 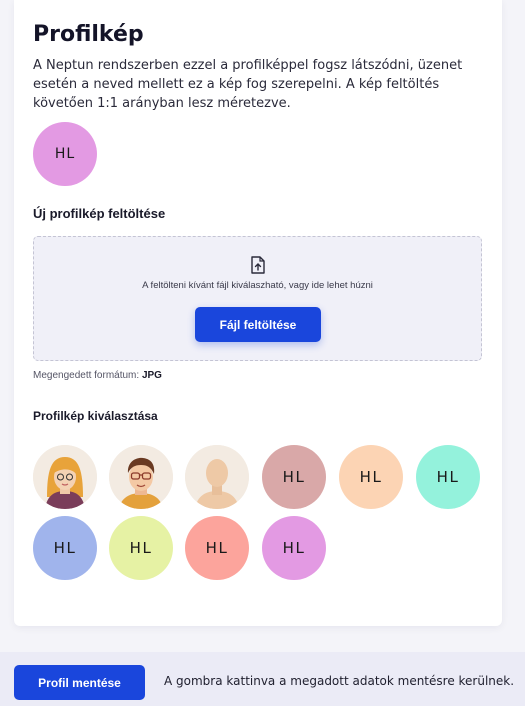 What do you see at coordinates (88, 34) in the screenshot?
I see `page-title: Profilkép` at bounding box center [88, 34].